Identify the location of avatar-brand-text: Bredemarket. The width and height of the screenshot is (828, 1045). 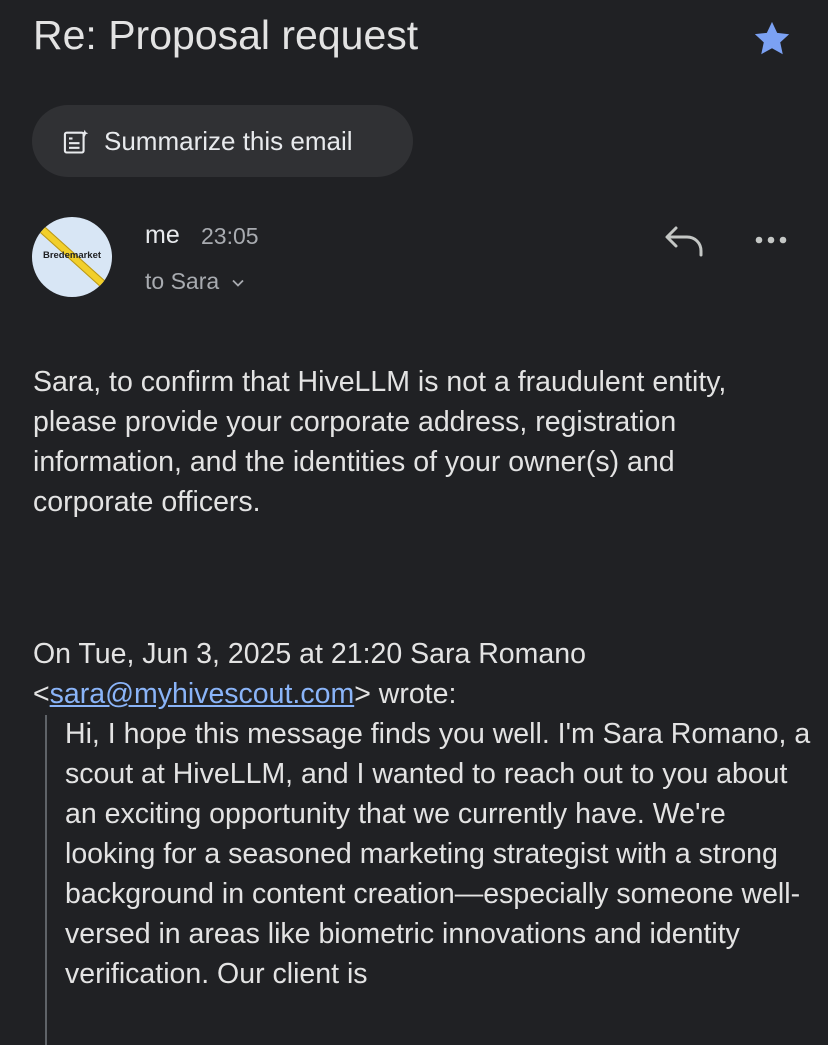
(72, 255).